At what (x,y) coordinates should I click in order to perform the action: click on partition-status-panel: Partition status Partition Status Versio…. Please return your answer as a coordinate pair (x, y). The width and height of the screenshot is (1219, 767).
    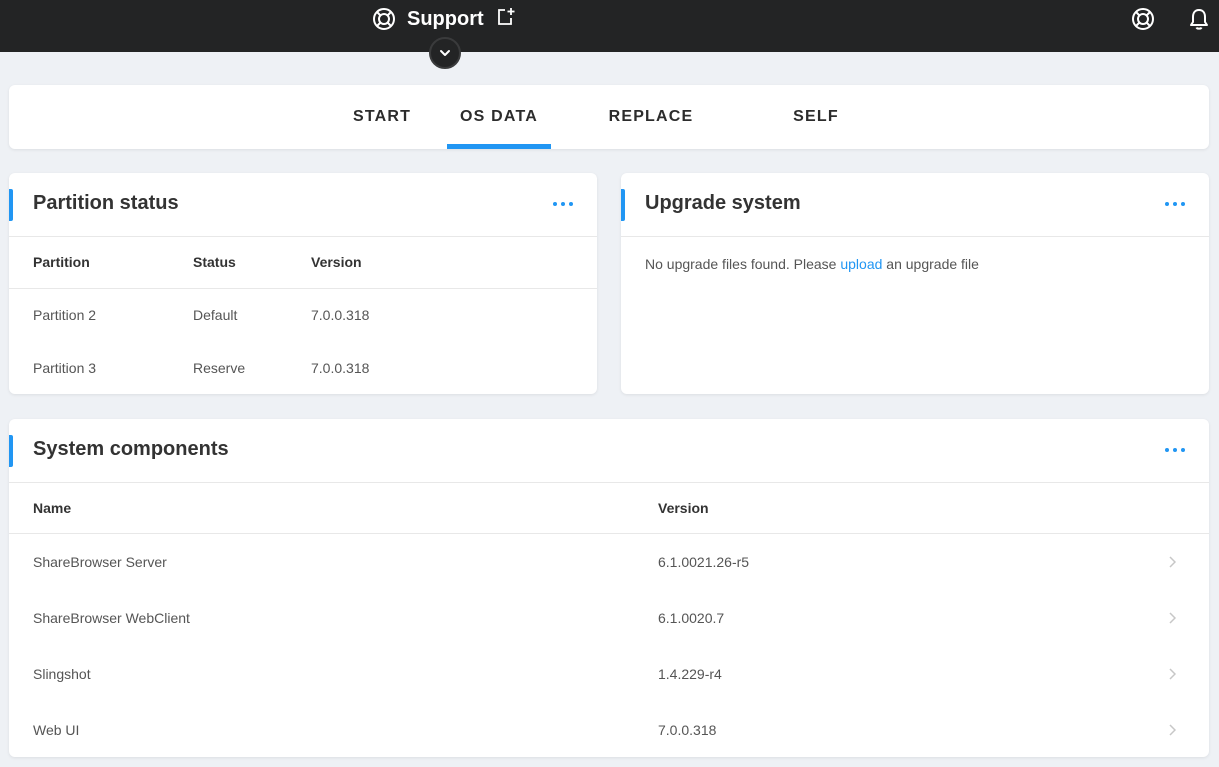
    Looking at the image, I should click on (303, 283).